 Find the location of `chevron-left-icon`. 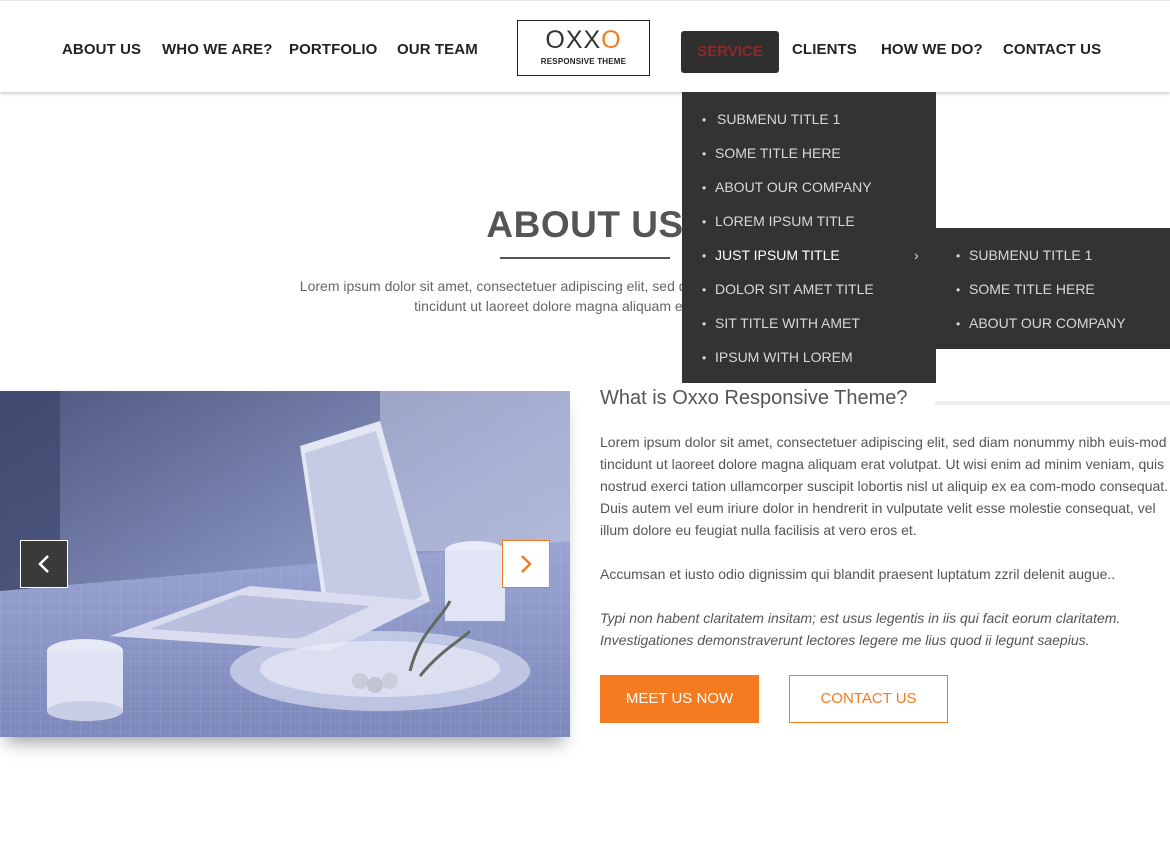

chevron-left-icon is located at coordinates (43, 564).